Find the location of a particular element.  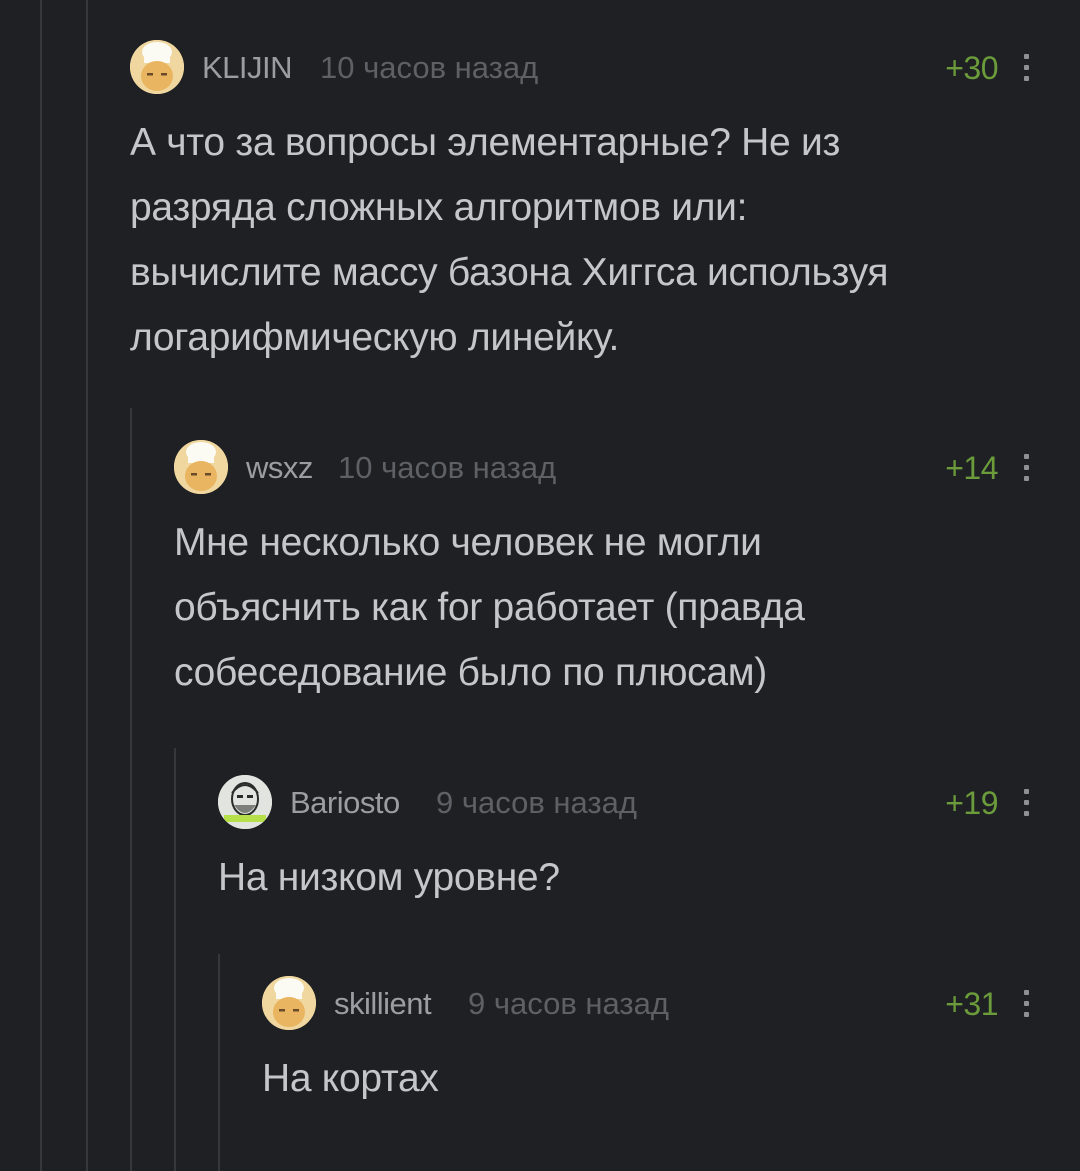

rating: +30 is located at coordinates (971, 68).